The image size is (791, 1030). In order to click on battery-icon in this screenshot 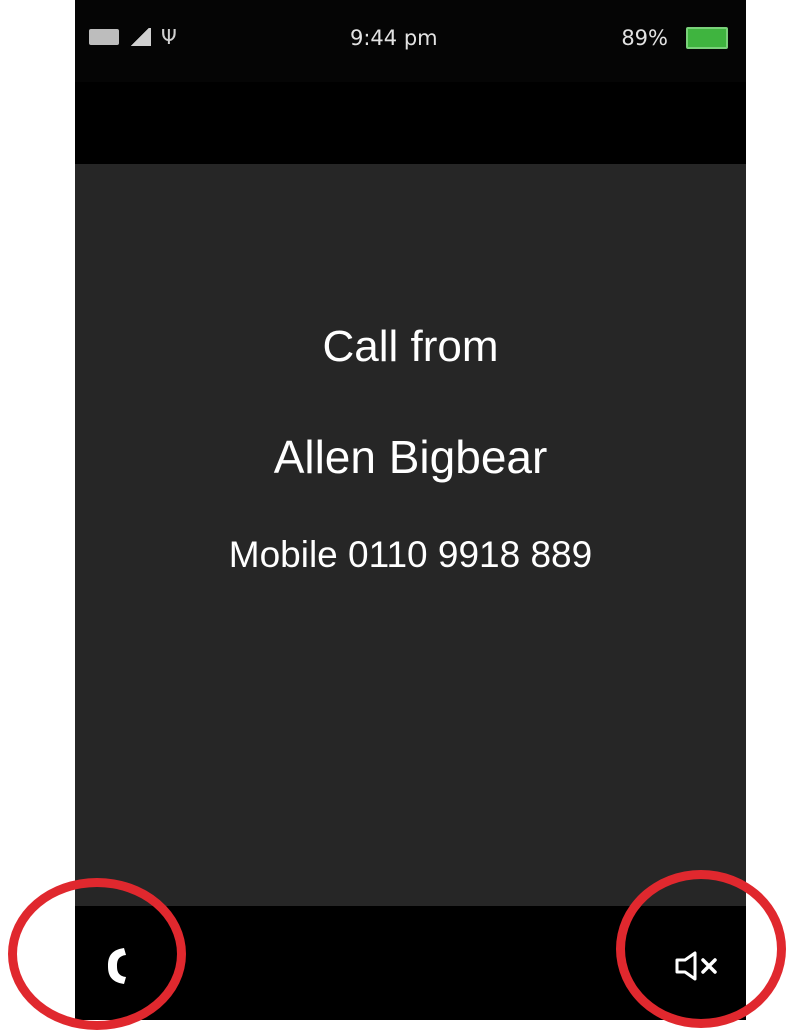, I will do `click(707, 38)`.